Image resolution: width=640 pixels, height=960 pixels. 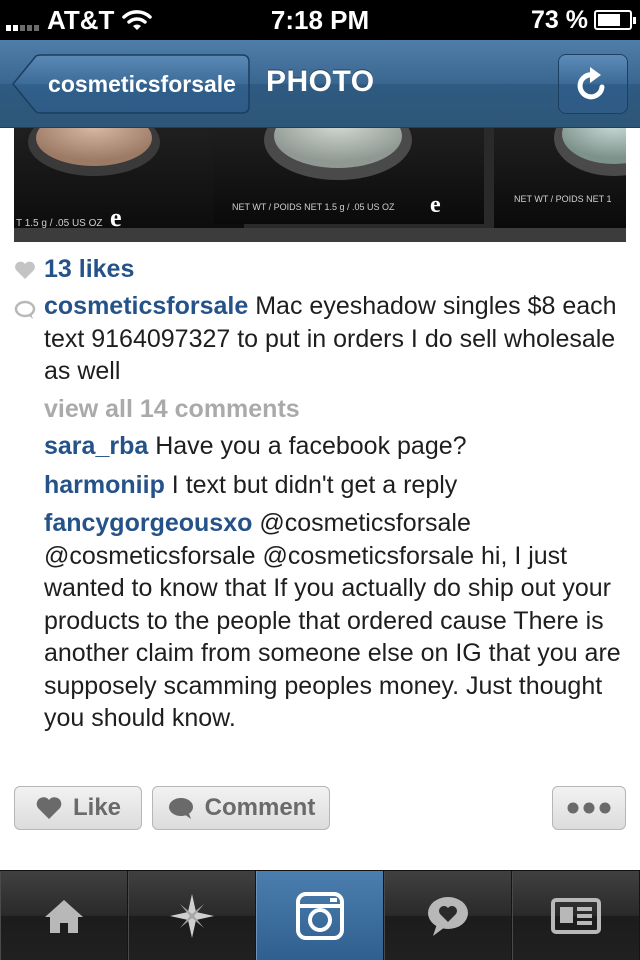 I want to click on tab-camera, so click(x=320, y=915).